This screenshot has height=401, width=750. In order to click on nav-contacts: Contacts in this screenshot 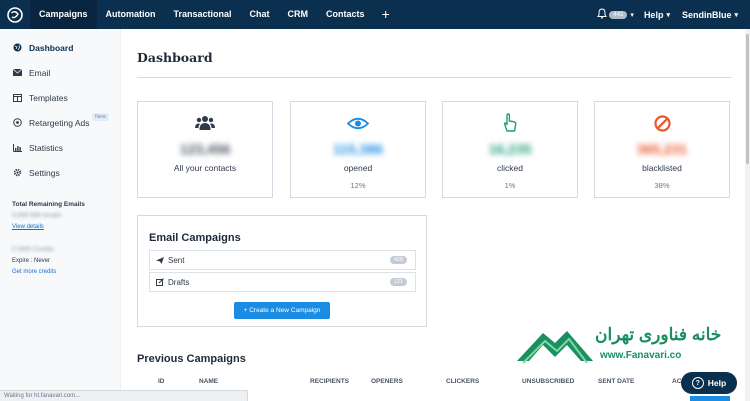, I will do `click(345, 14)`.